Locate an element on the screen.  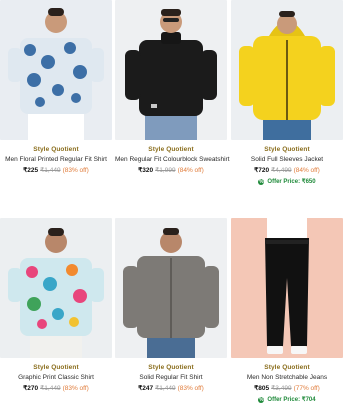
product-title: Graphic Print Classic Shirt is located at coordinates (56, 377).